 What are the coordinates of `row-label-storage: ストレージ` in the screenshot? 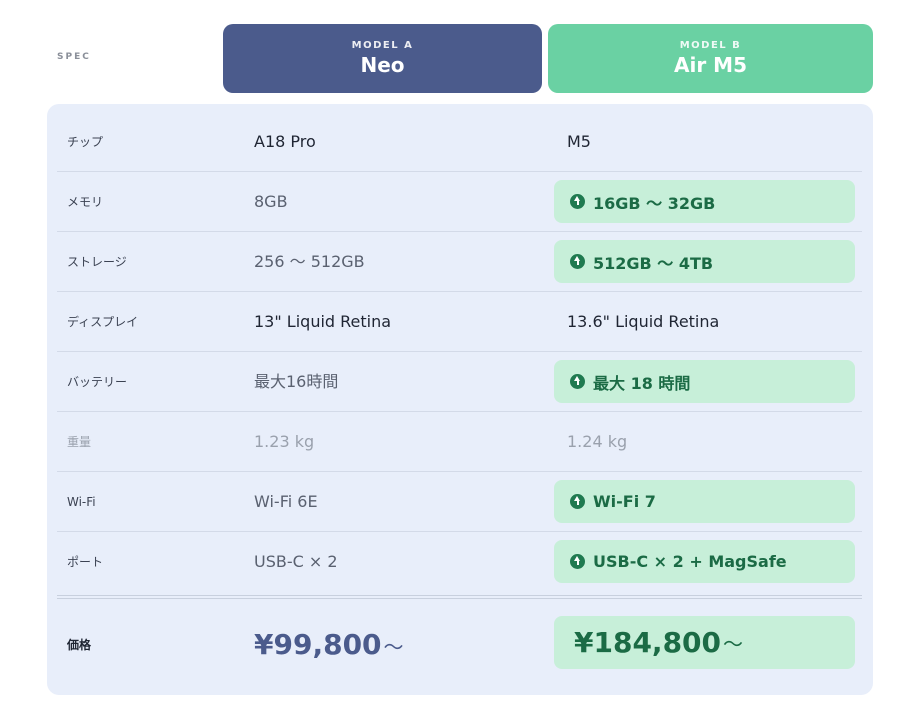 It's located at (97, 262).